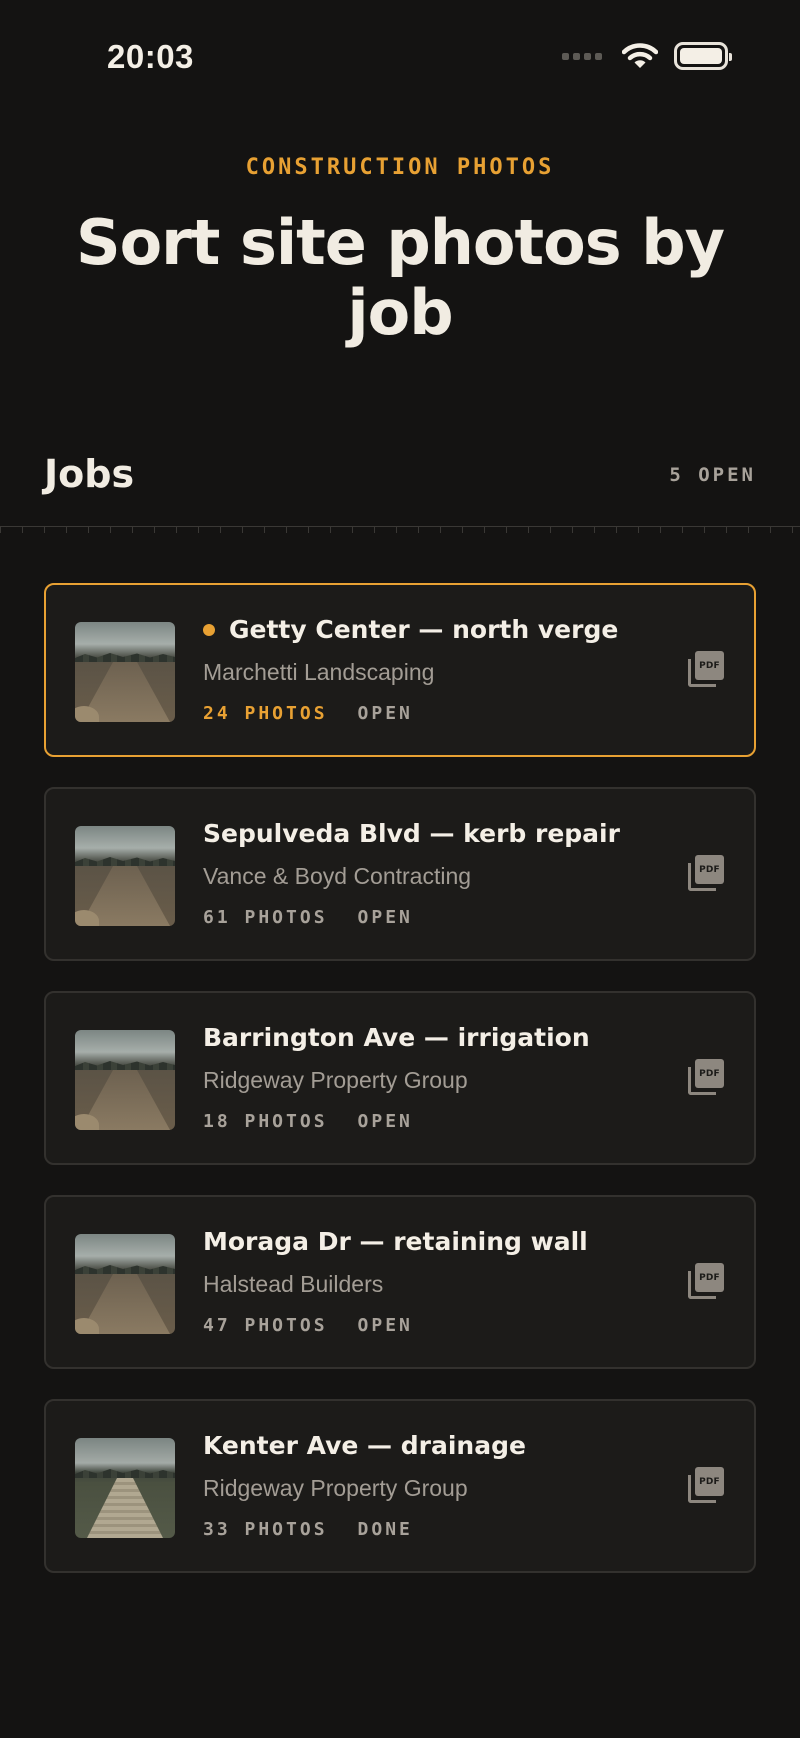  I want to click on job-title: Getty Center — north verge, so click(424, 629).